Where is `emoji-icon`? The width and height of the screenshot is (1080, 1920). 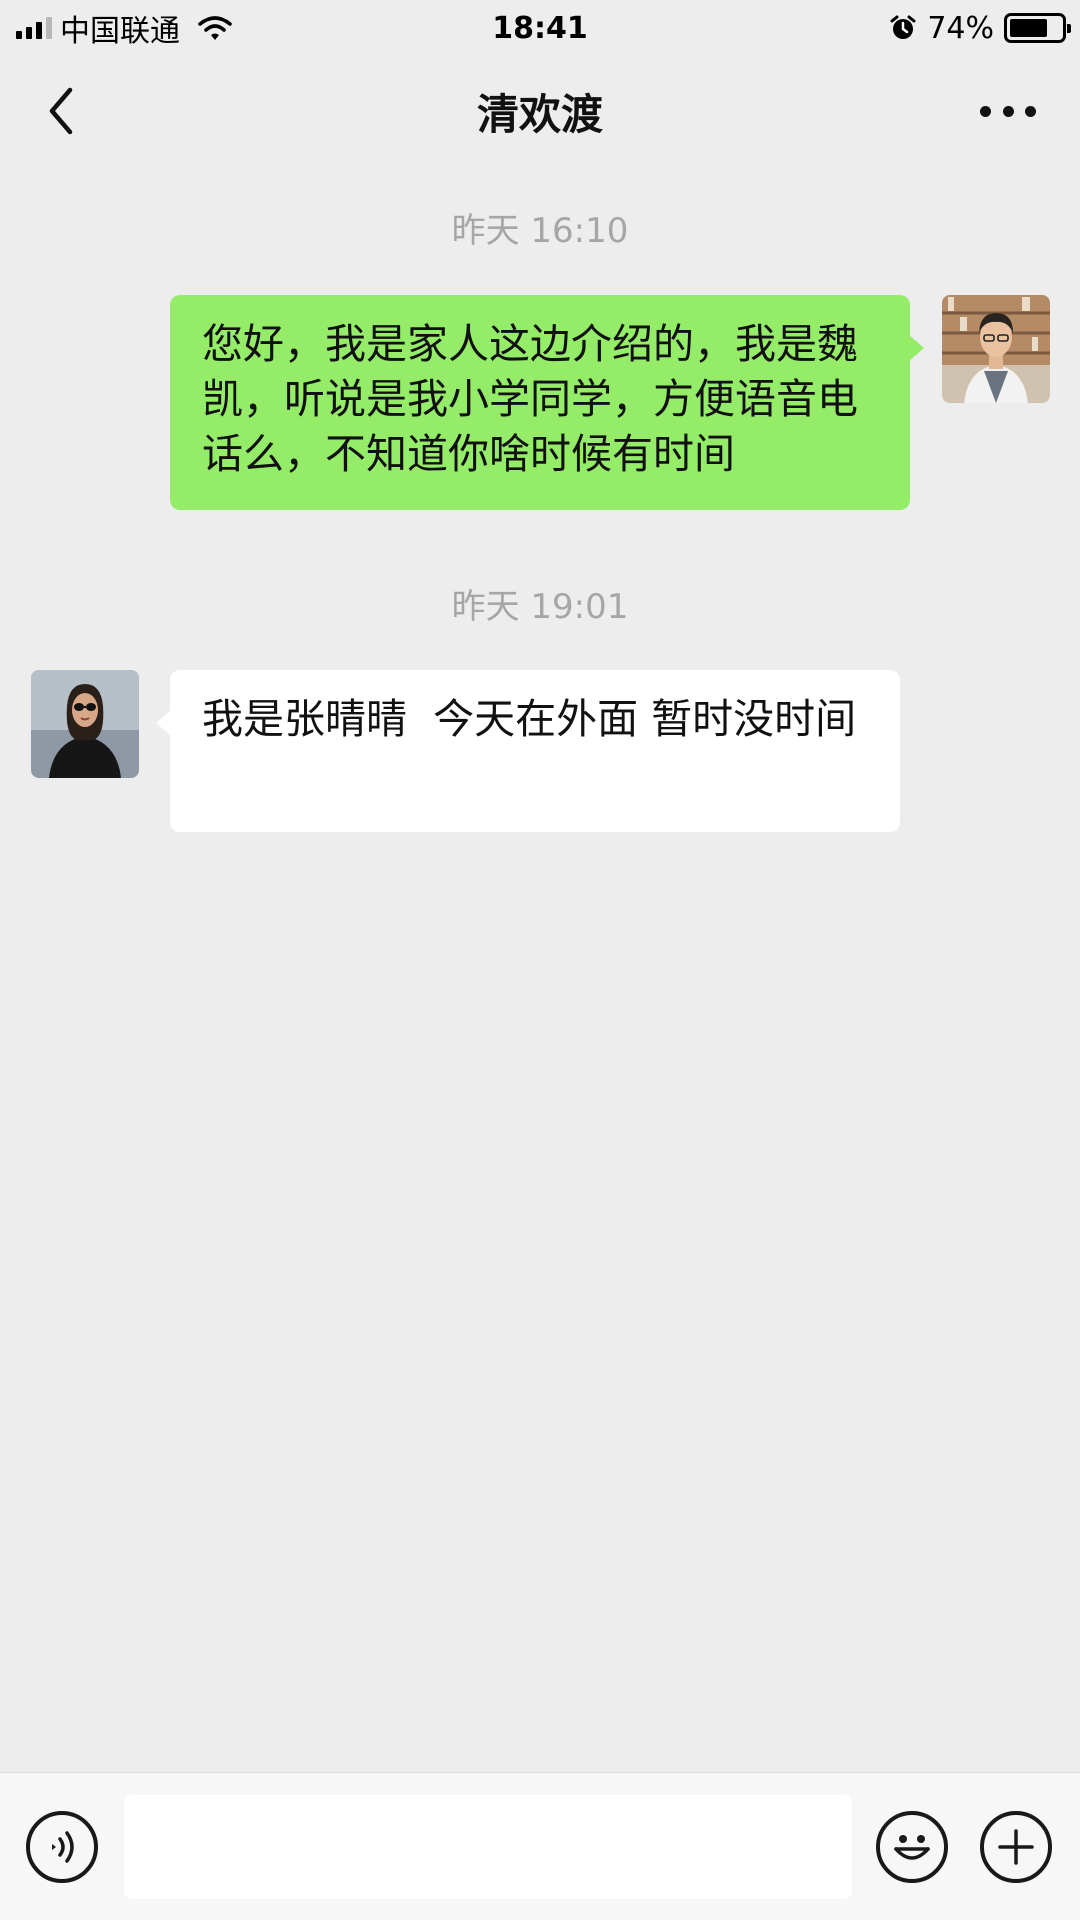 emoji-icon is located at coordinates (912, 1847).